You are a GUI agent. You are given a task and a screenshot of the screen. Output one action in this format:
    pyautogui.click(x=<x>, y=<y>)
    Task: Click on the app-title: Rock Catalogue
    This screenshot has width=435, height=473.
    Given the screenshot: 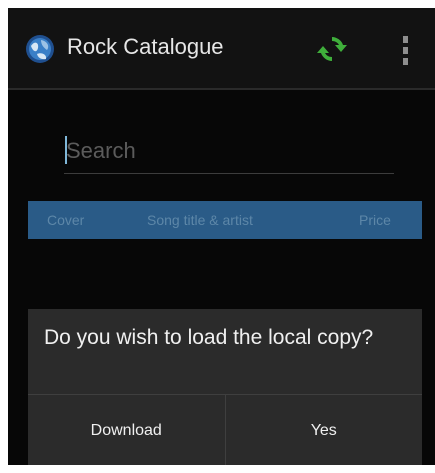 What is the action you would take?
    pyautogui.click(x=145, y=46)
    